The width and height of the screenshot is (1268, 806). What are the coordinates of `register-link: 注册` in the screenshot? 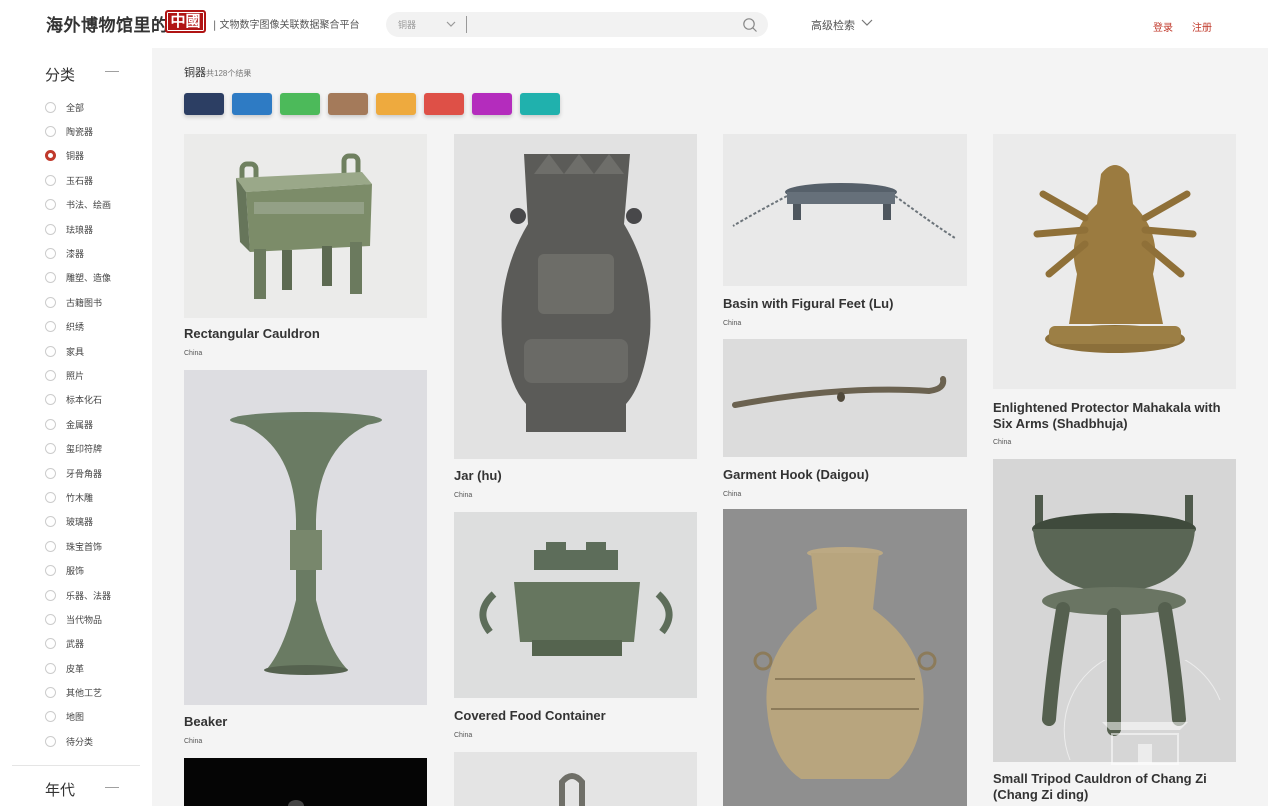 It's located at (1202, 26).